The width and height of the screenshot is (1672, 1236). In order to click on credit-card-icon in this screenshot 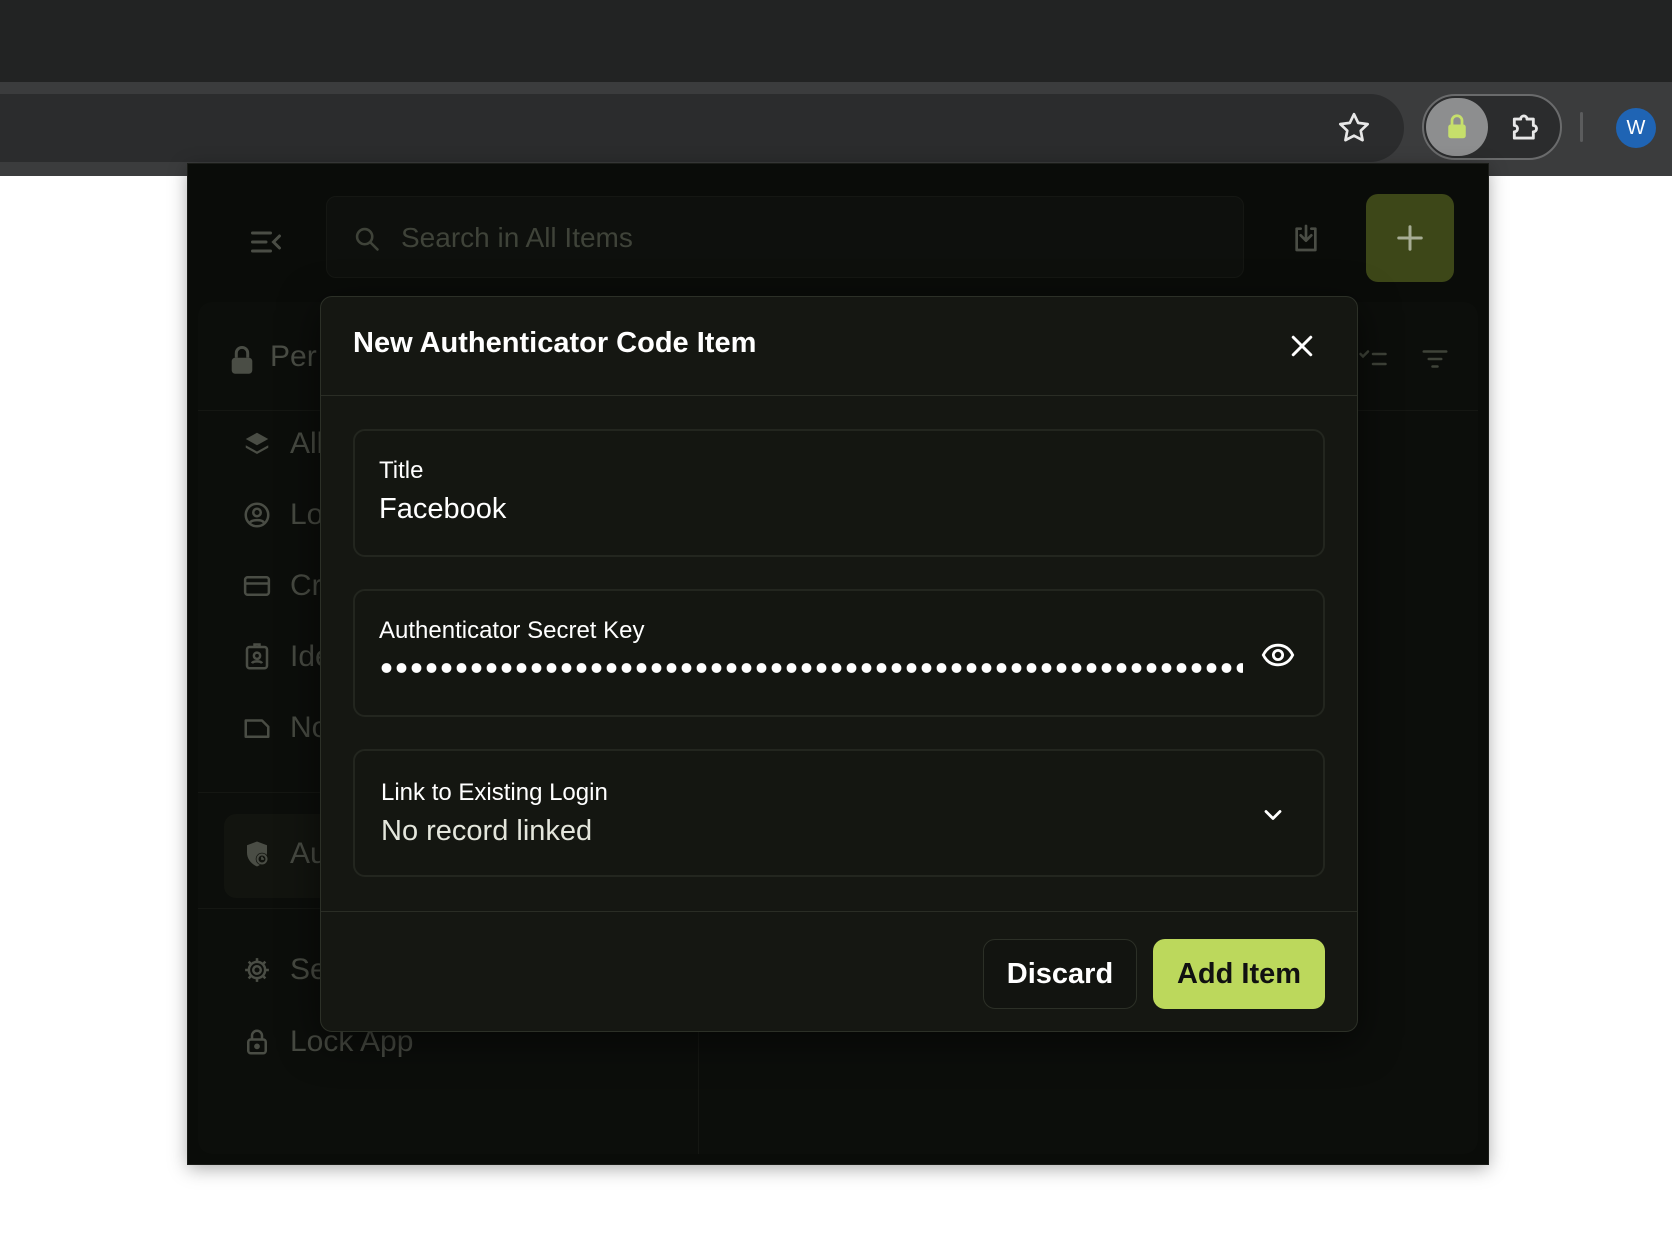, I will do `click(257, 586)`.